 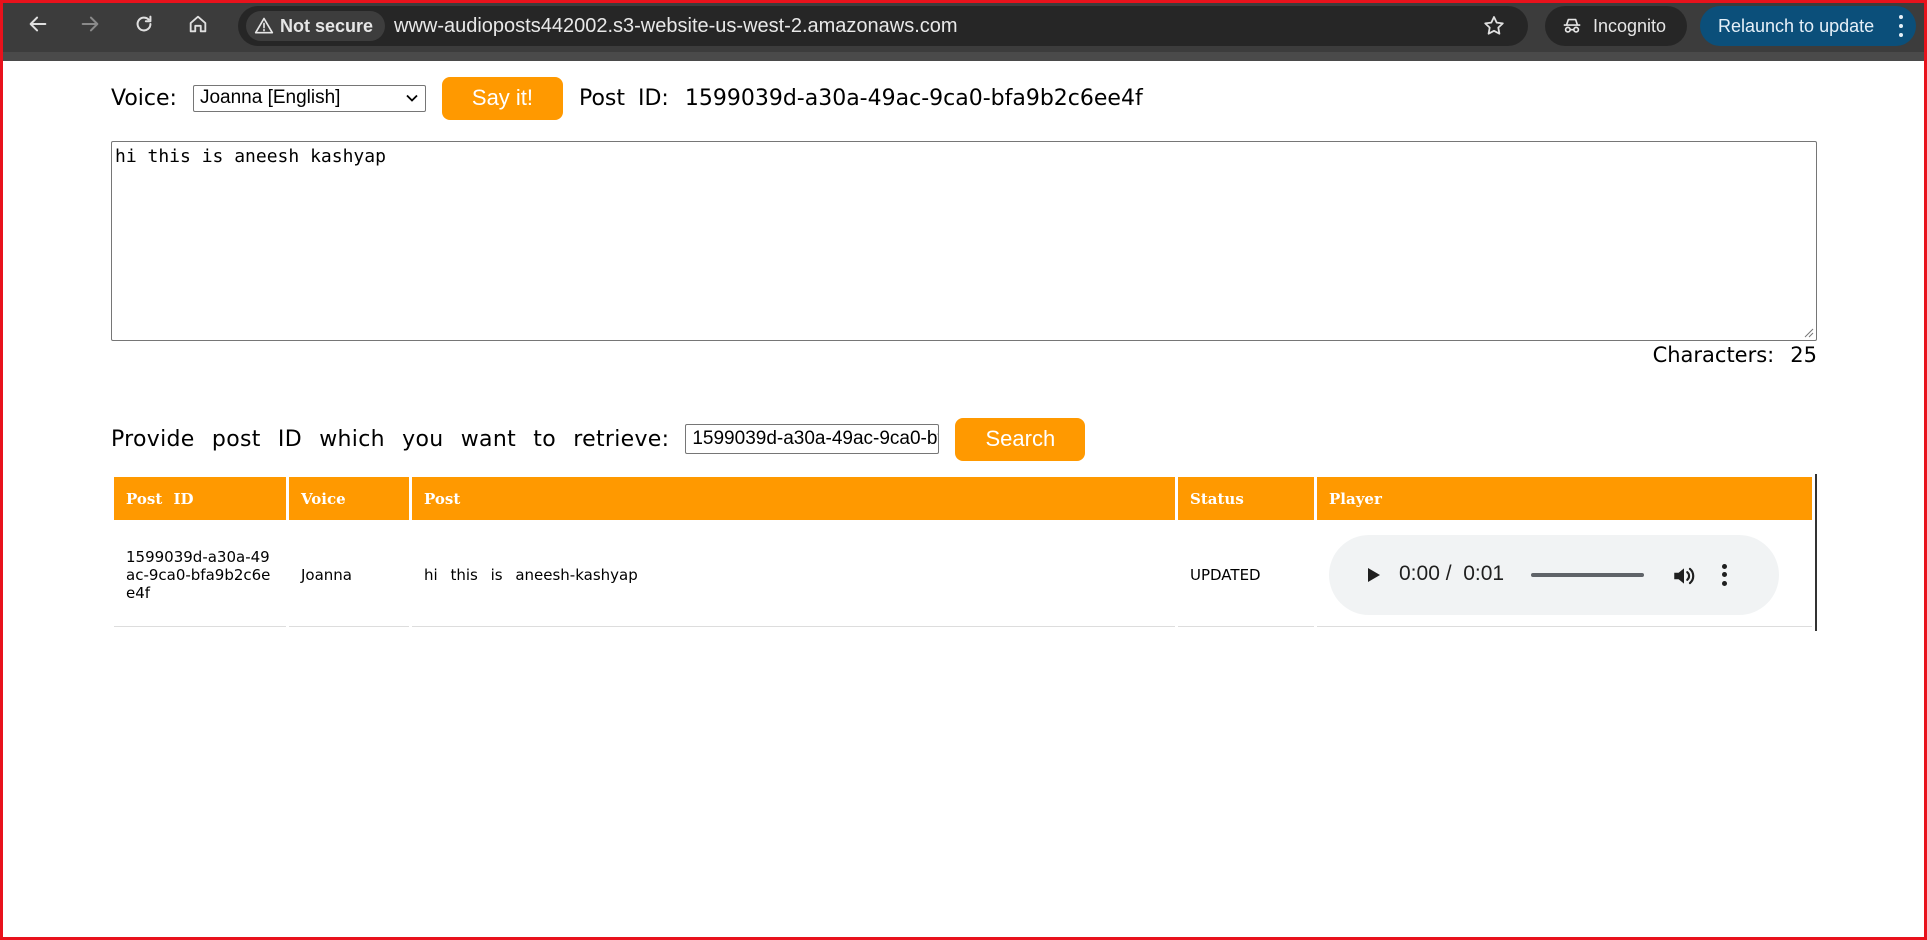 I want to click on search-button: Search, so click(x=1020, y=439).